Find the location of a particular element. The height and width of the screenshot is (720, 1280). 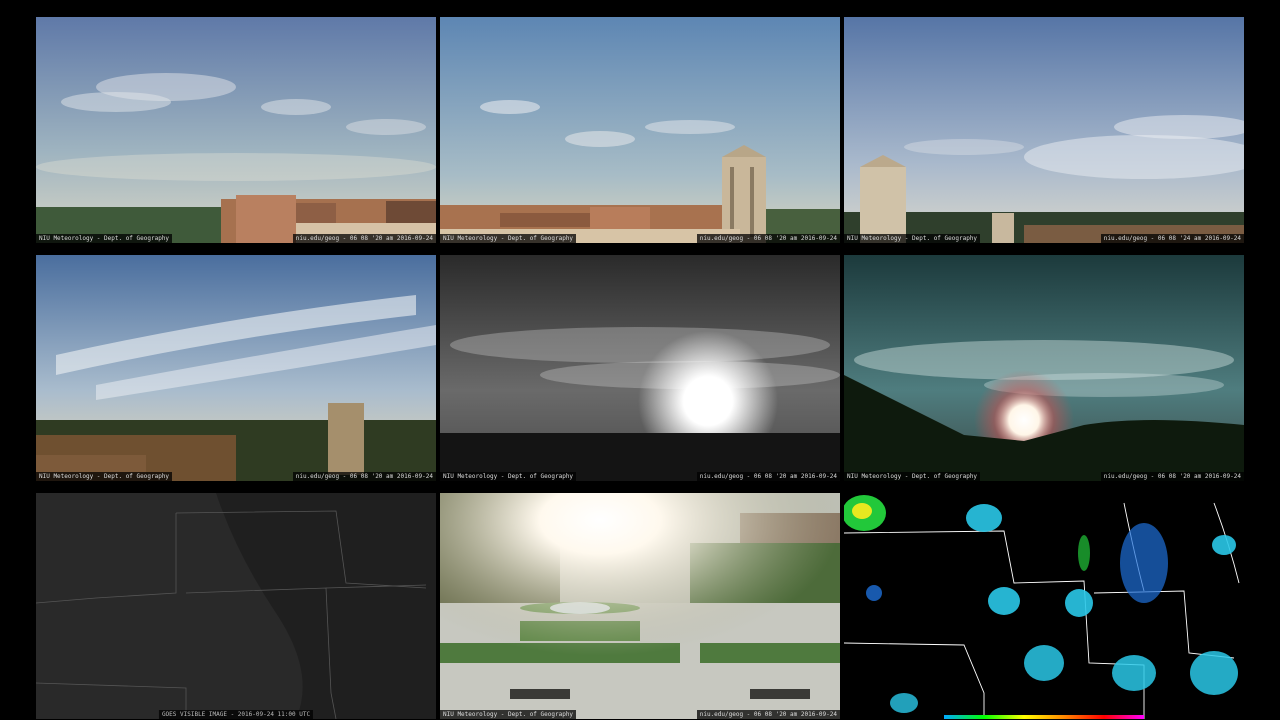

radar-image is located at coordinates (1044, 606).